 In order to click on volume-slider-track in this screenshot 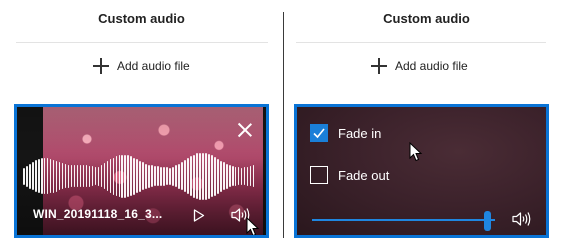, I will do `click(403, 220)`.